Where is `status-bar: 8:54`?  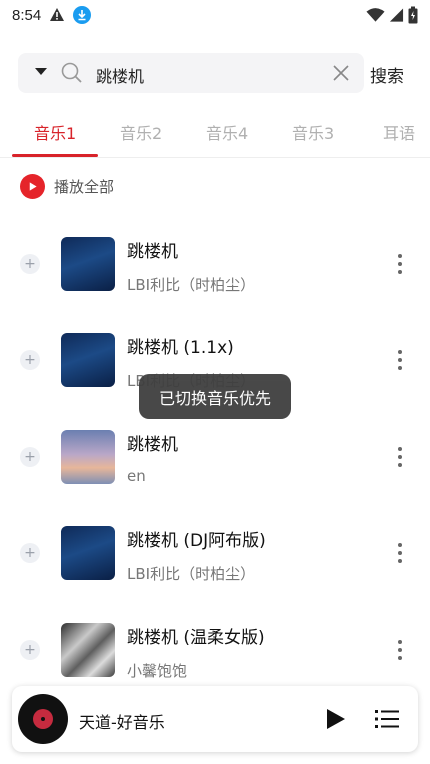 status-bar: 8:54 is located at coordinates (215, 15).